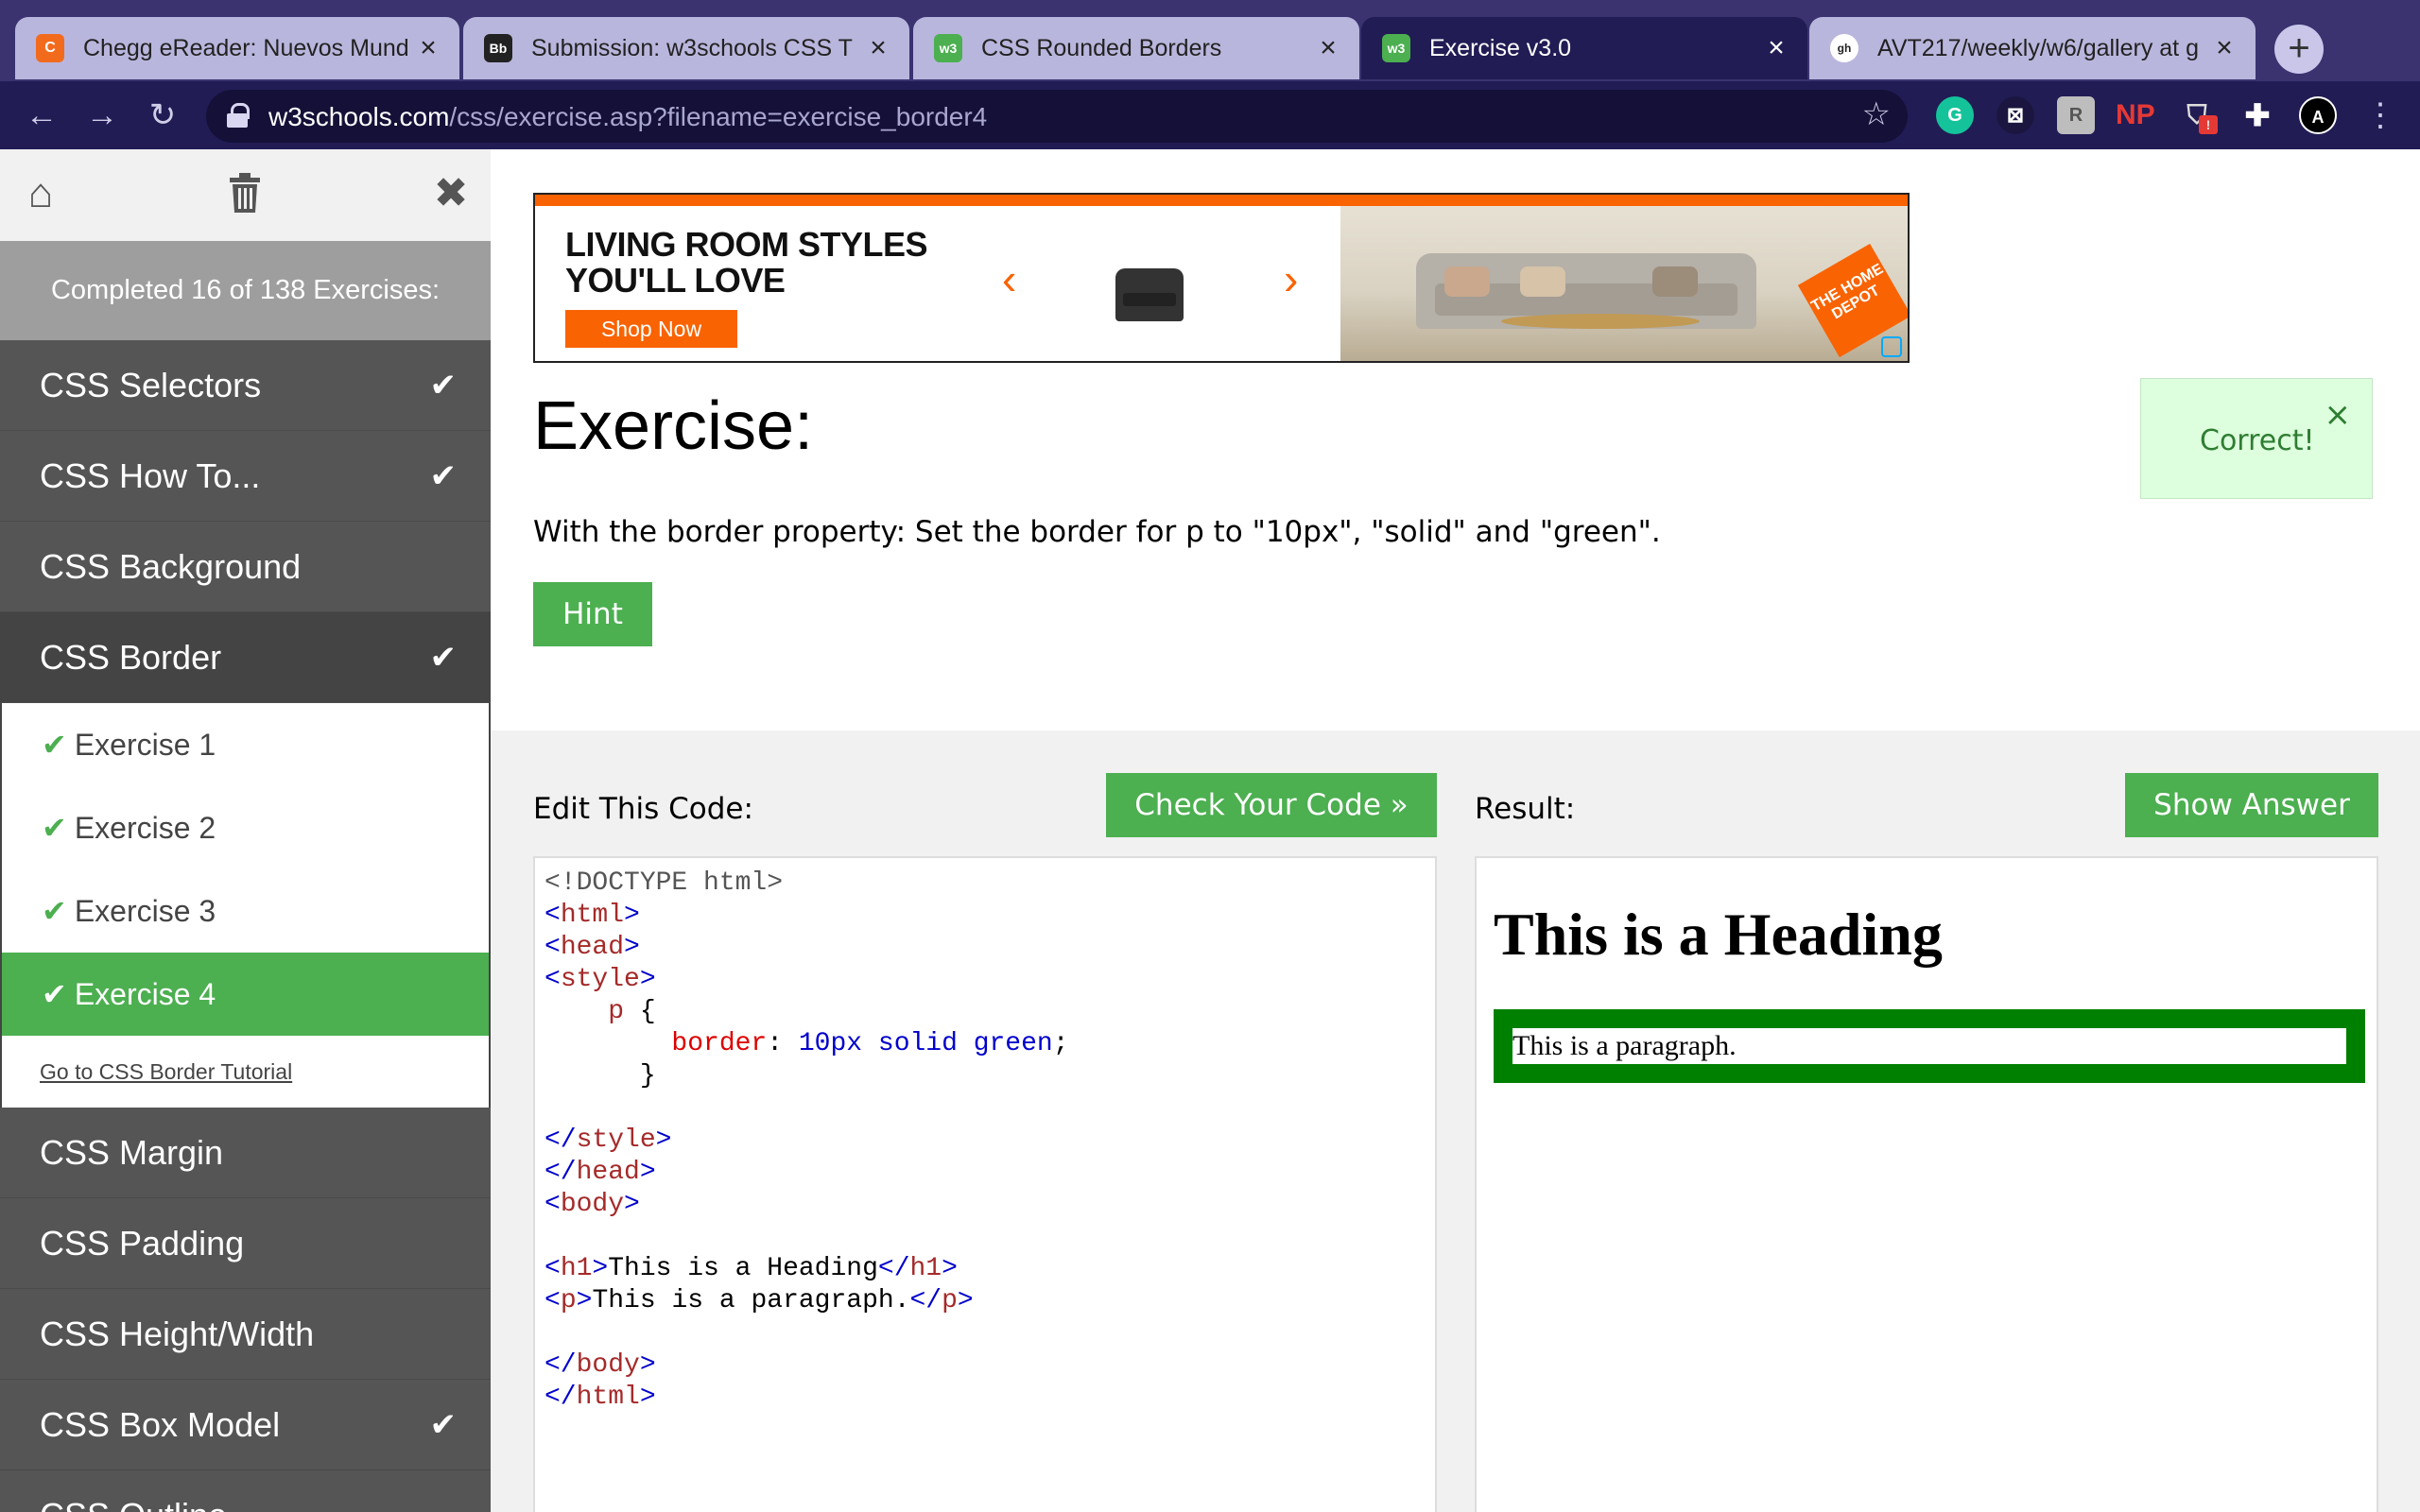  What do you see at coordinates (245, 911) in the screenshot?
I see `exercise-link-3: ✔ Exercise 3` at bounding box center [245, 911].